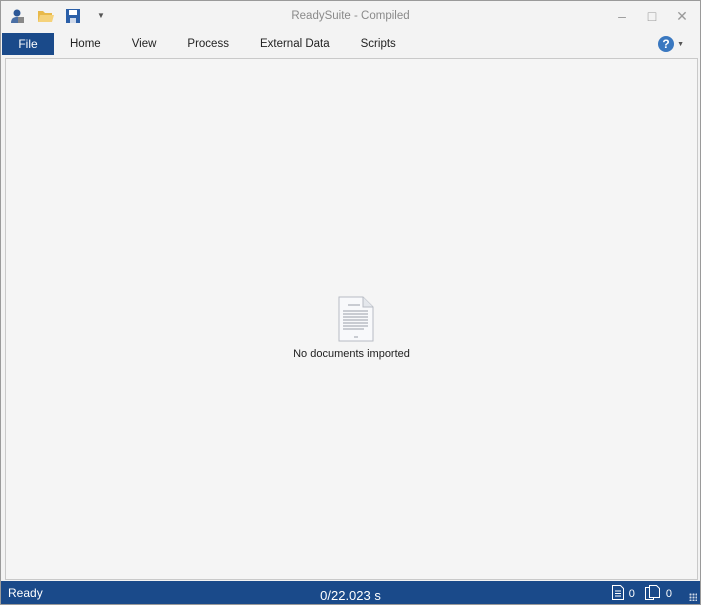  Describe the element at coordinates (652, 594) in the screenshot. I see `page-count-icon` at that location.